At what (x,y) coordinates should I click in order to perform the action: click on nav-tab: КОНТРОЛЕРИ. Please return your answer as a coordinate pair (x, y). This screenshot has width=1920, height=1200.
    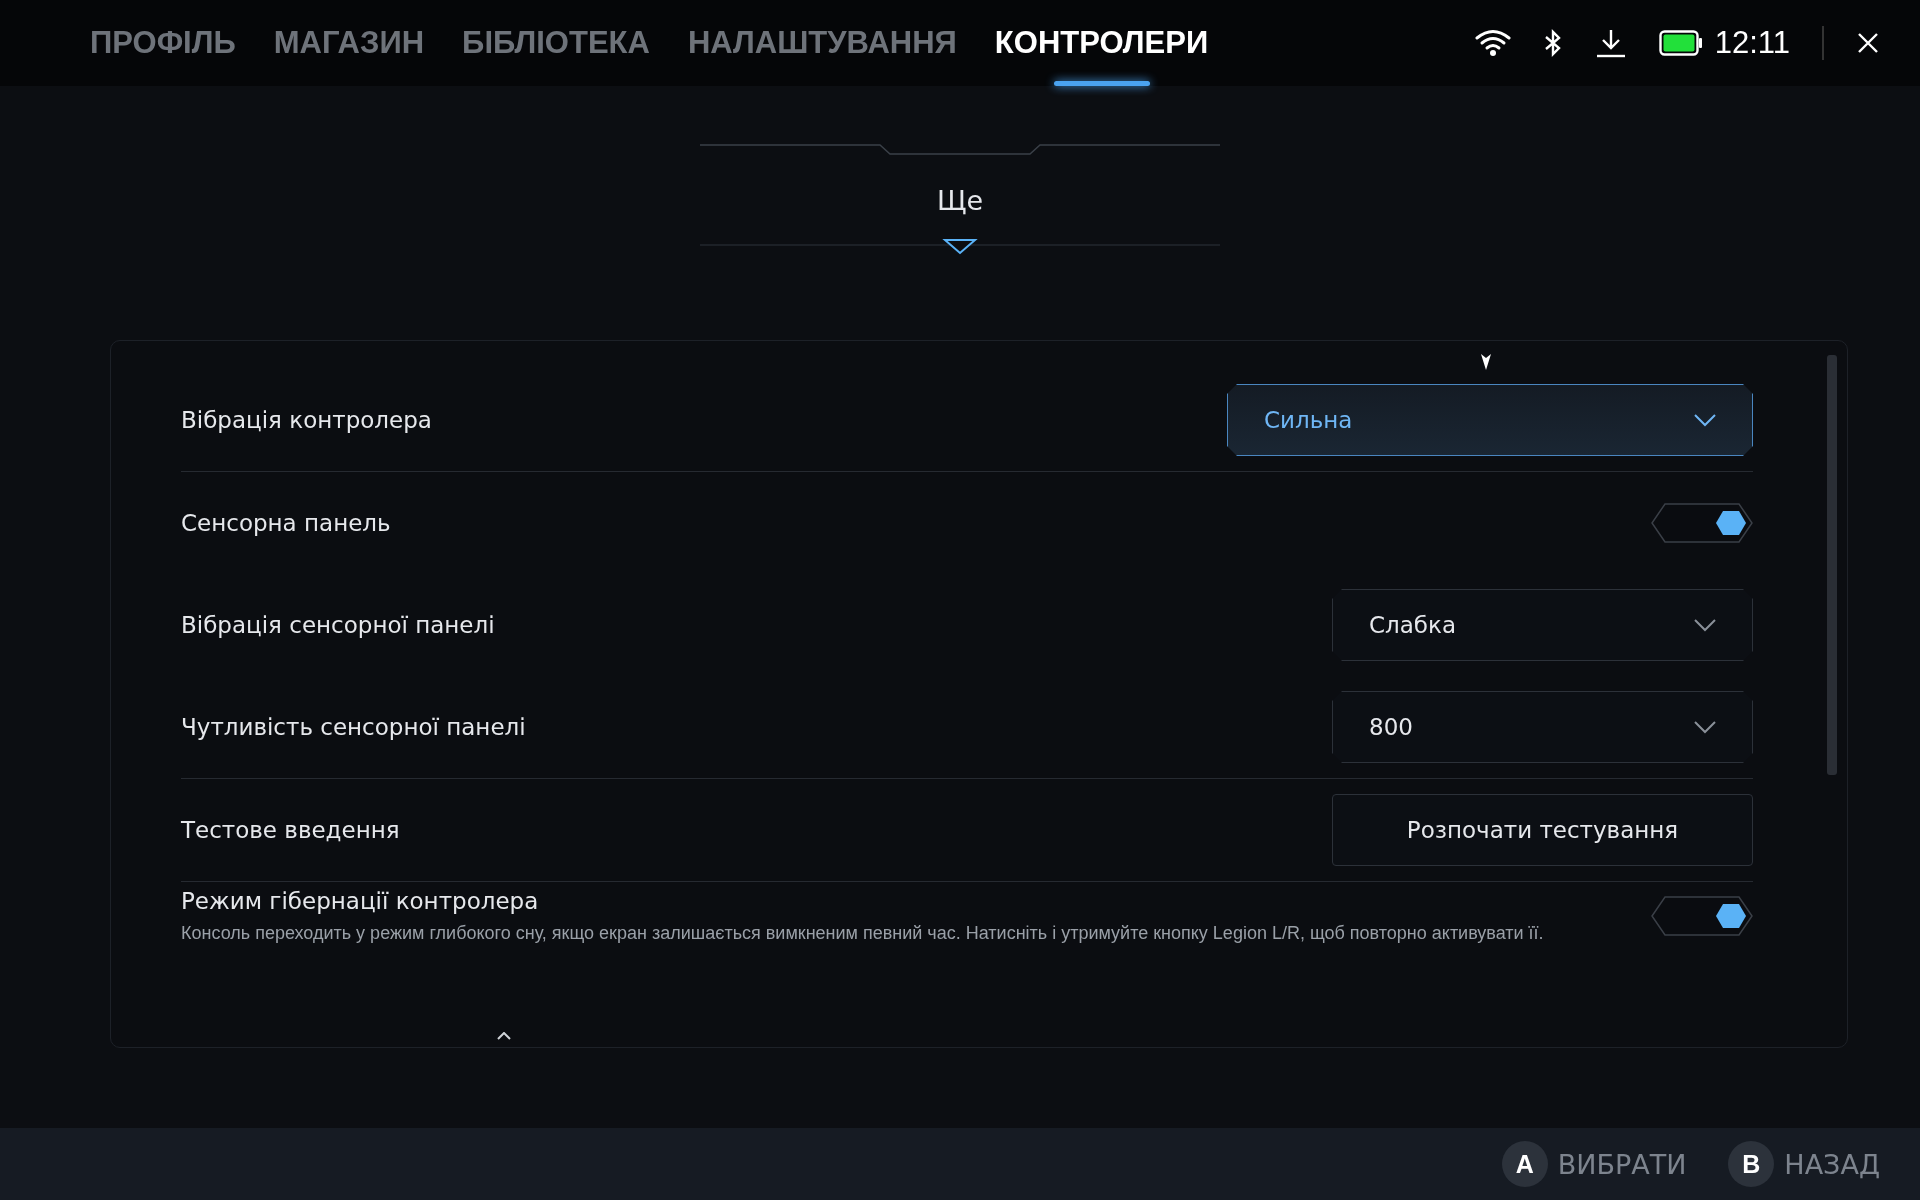
    Looking at the image, I should click on (1101, 43).